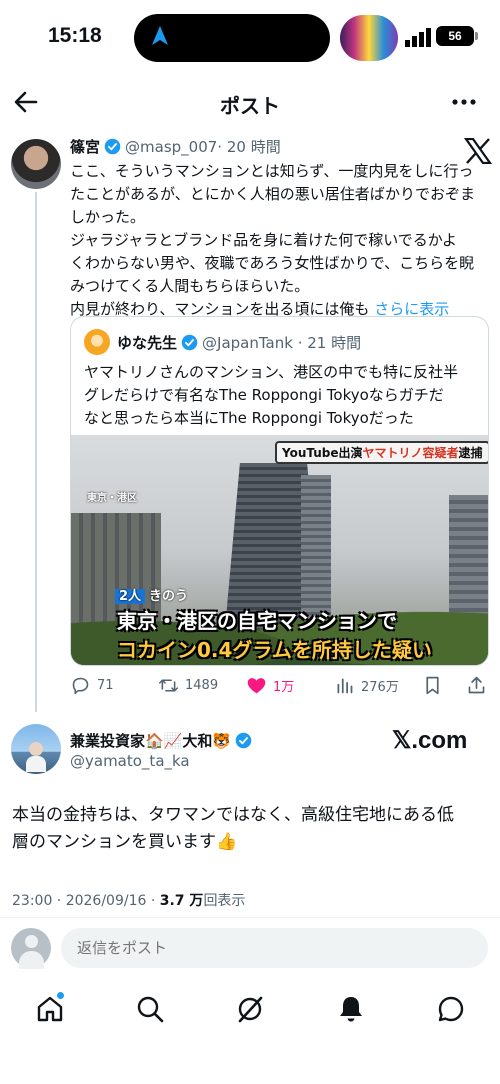  I want to click on quoted-text-line: ヤマトリノさんのマンション、港区の中でも特に反社半, so click(271, 372).